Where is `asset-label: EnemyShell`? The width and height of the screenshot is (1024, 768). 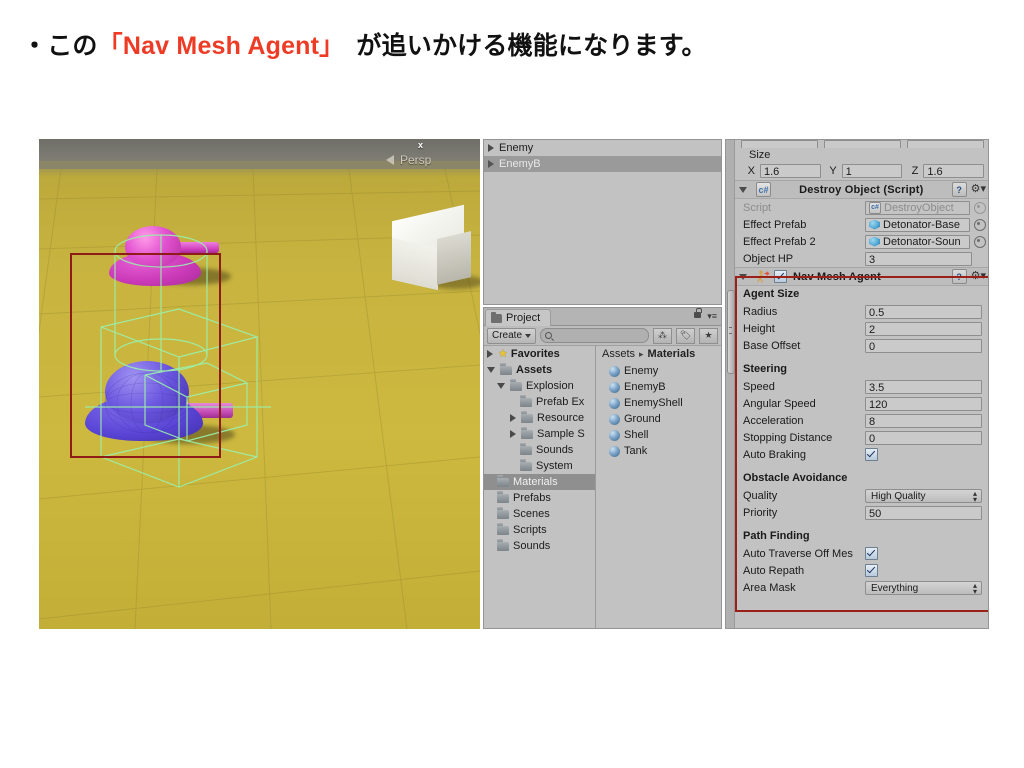
asset-label: EnemyShell is located at coordinates (653, 403).